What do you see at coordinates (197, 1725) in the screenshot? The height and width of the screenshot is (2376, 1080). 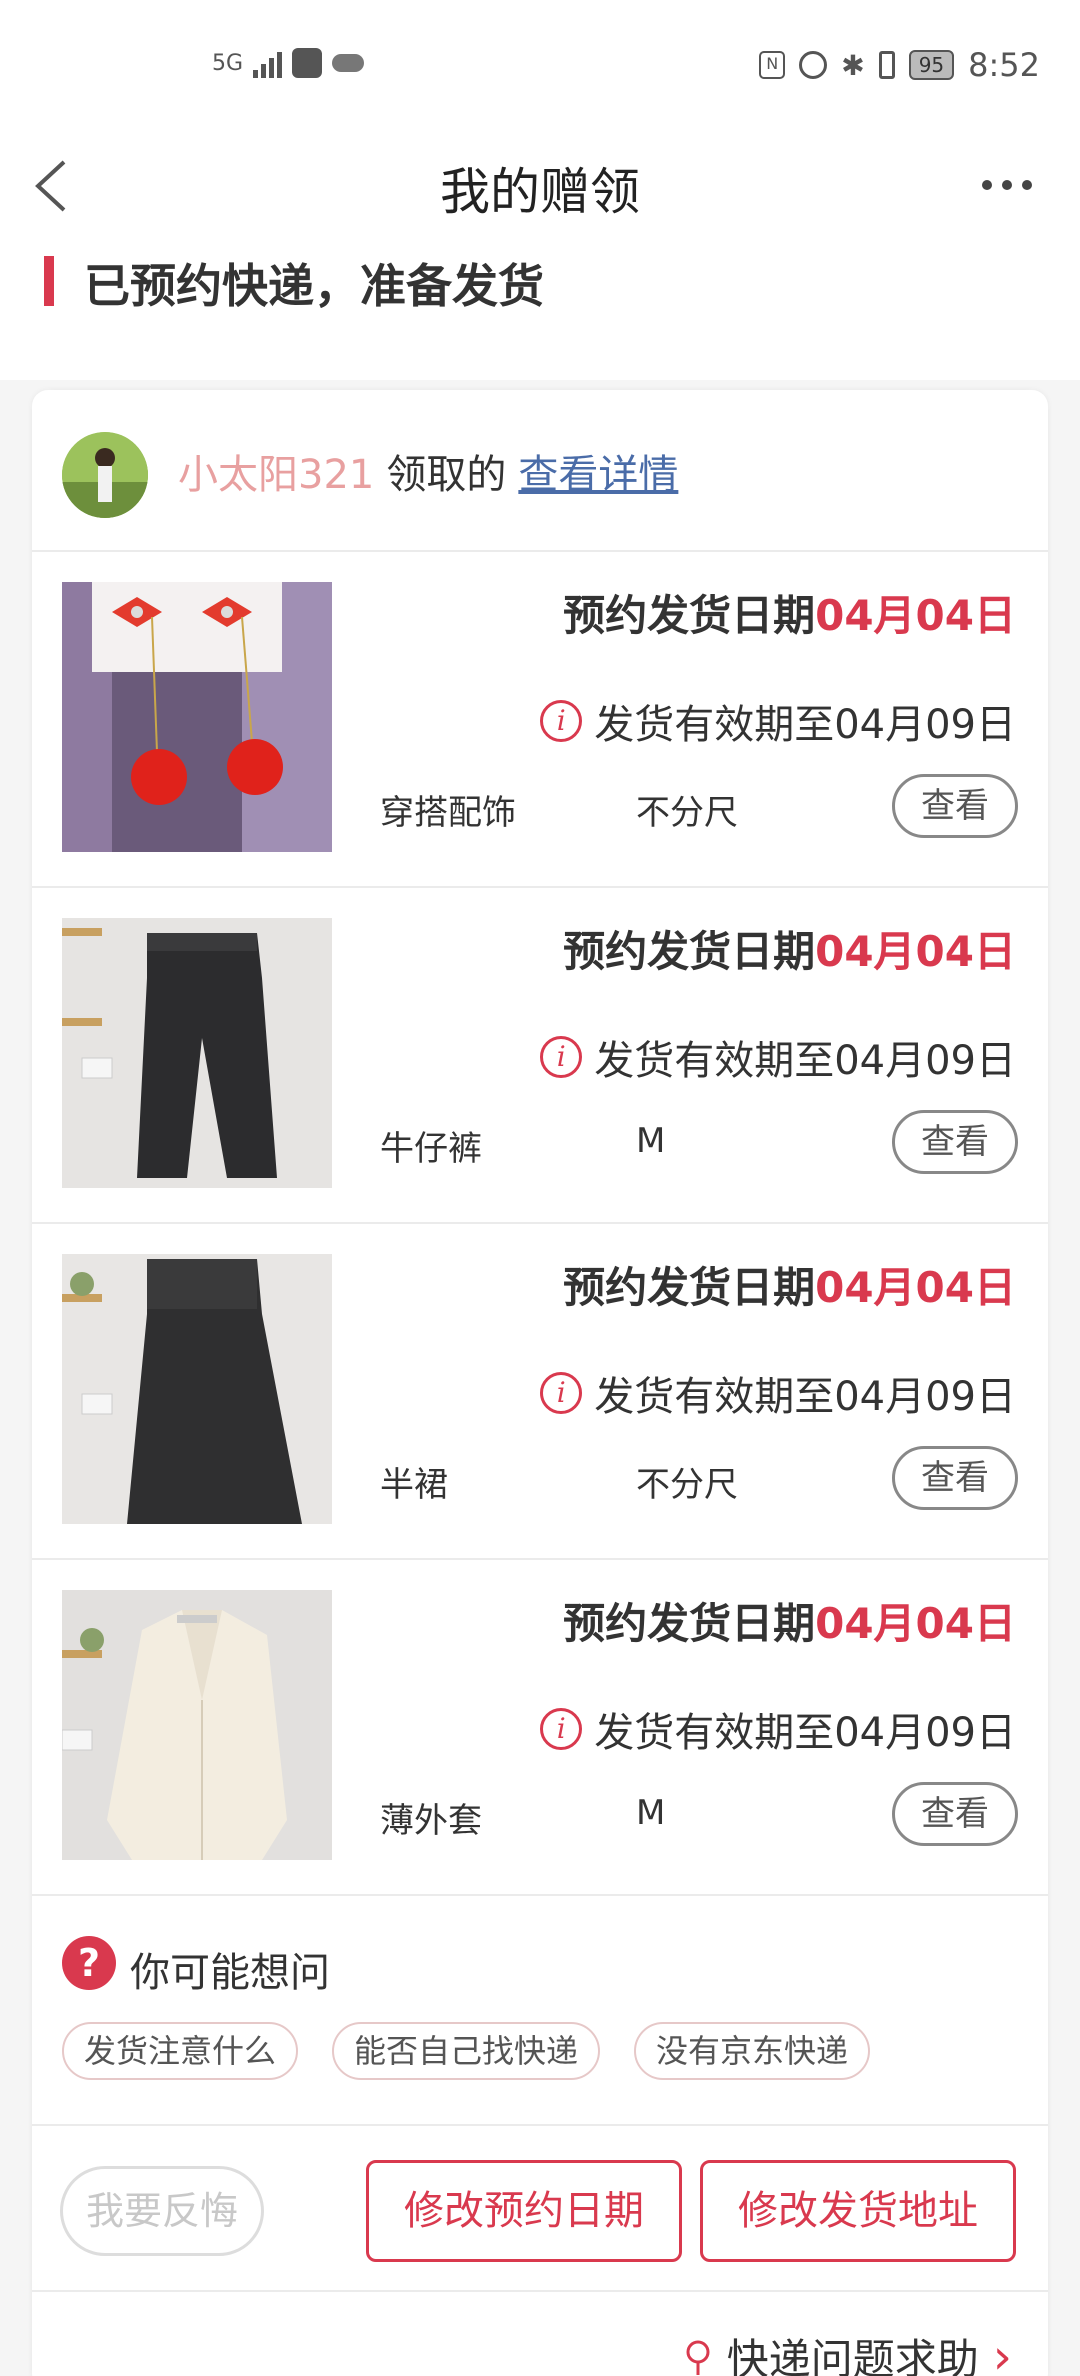 I see `item-image-jacket` at bounding box center [197, 1725].